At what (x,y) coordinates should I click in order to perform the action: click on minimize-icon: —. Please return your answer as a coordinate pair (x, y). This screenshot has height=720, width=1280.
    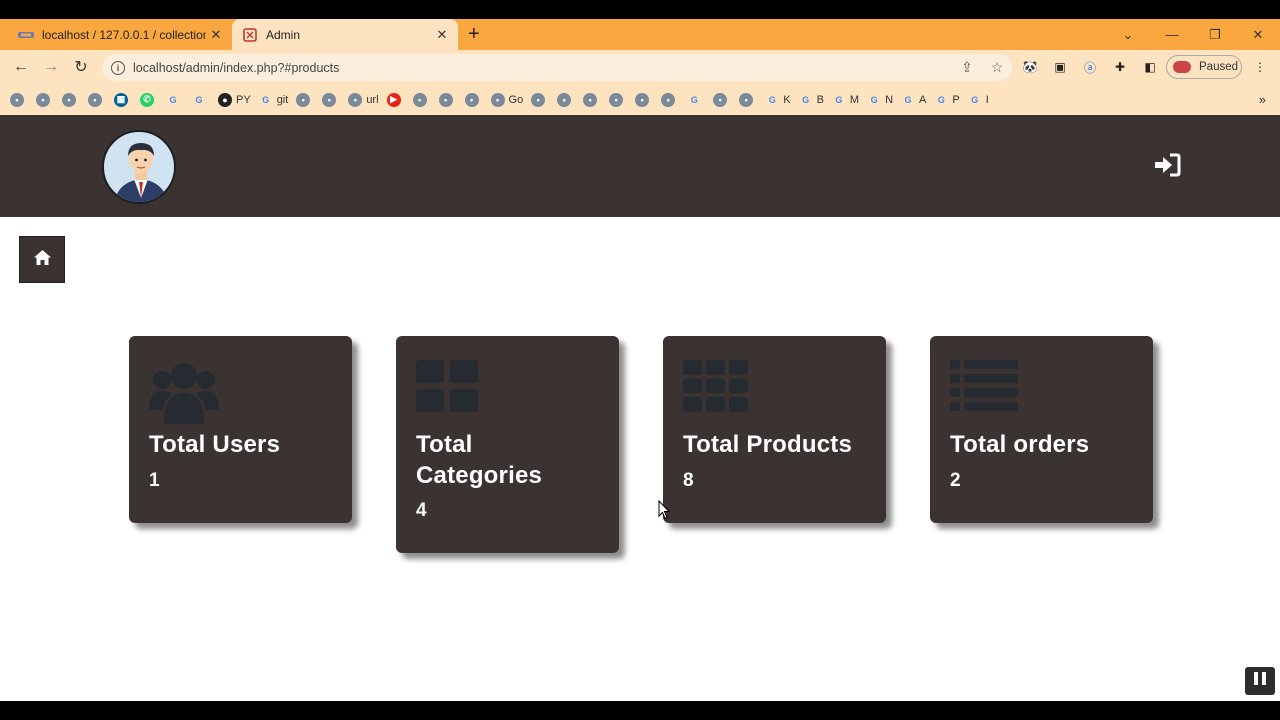
    Looking at the image, I should click on (1172, 34).